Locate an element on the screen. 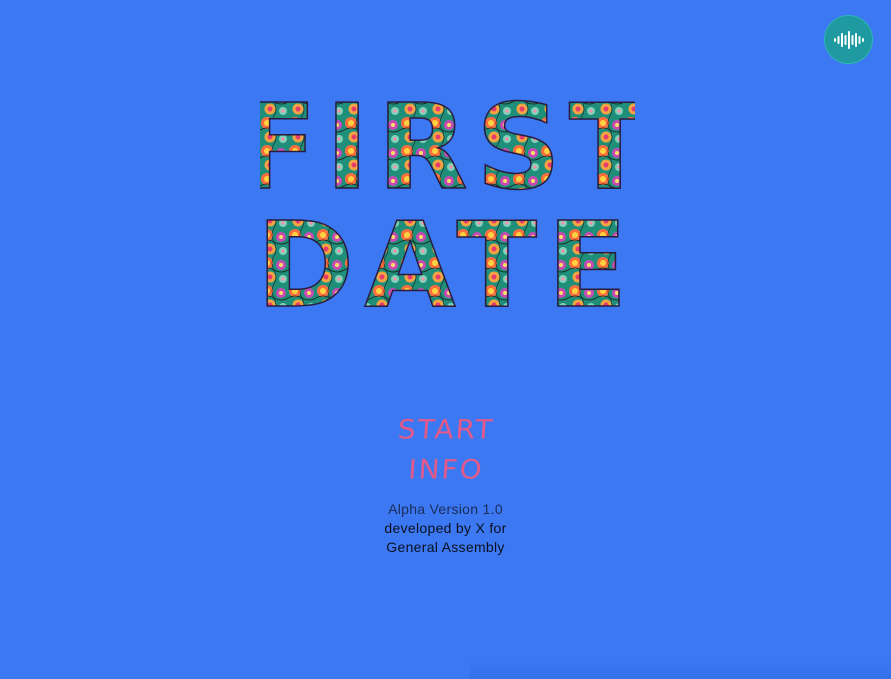  bottom-shadow is located at coordinates (680, 667).